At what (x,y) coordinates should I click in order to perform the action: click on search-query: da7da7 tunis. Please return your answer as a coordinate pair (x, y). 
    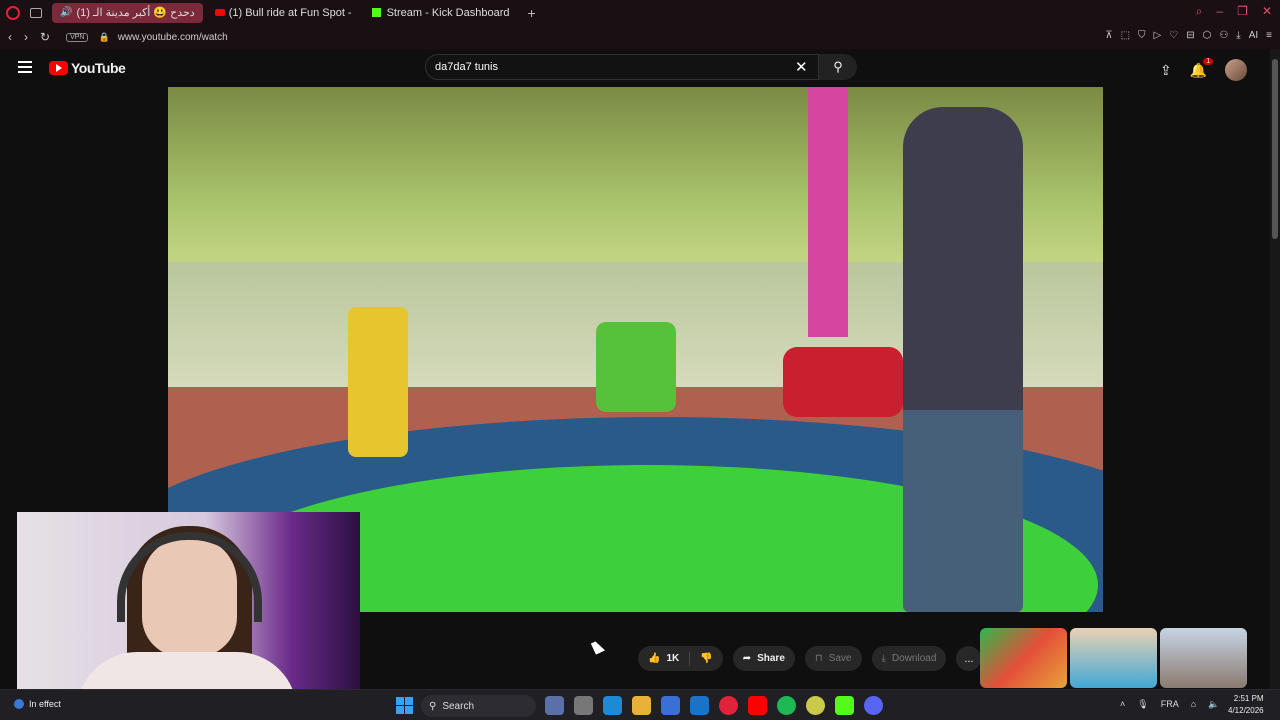
    Looking at the image, I should click on (466, 67).